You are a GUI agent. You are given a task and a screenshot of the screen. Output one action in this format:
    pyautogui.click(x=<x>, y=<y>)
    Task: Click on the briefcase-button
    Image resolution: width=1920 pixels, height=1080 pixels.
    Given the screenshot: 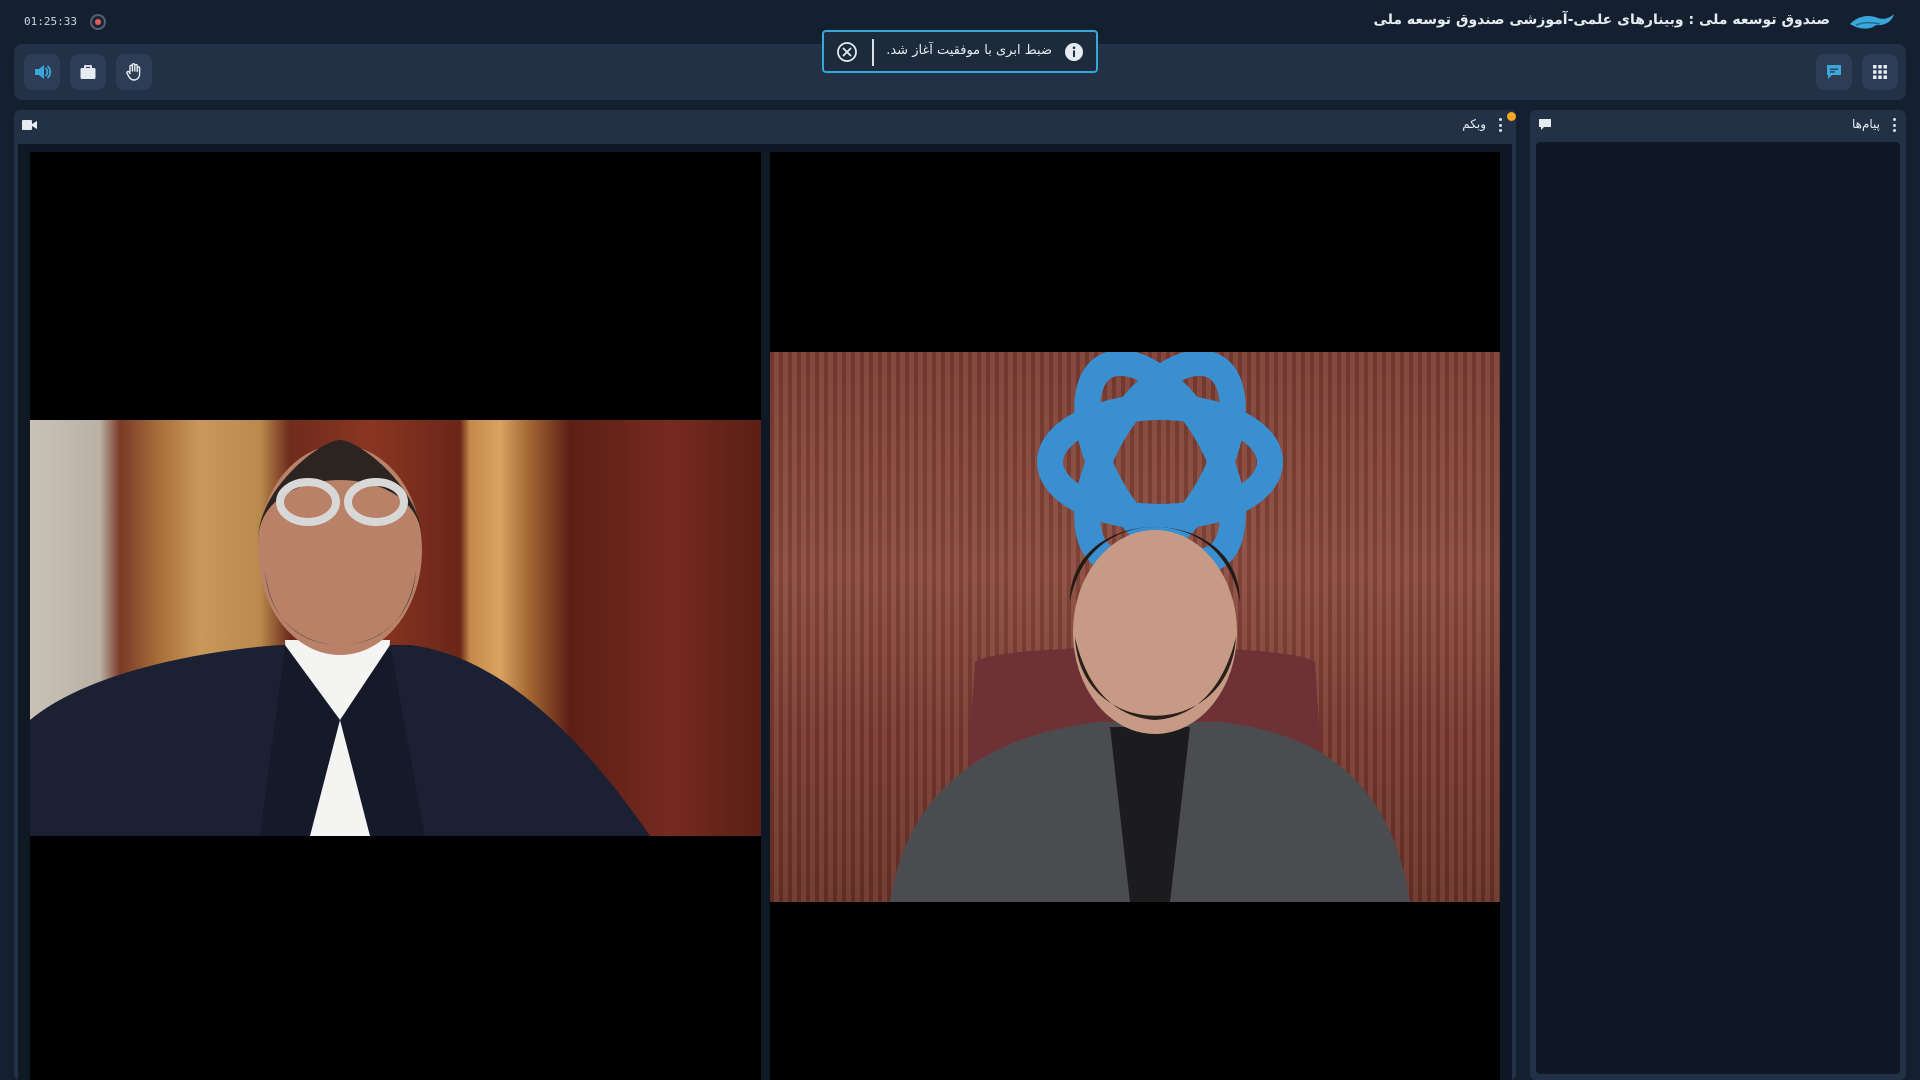 What is the action you would take?
    pyautogui.click(x=88, y=72)
    